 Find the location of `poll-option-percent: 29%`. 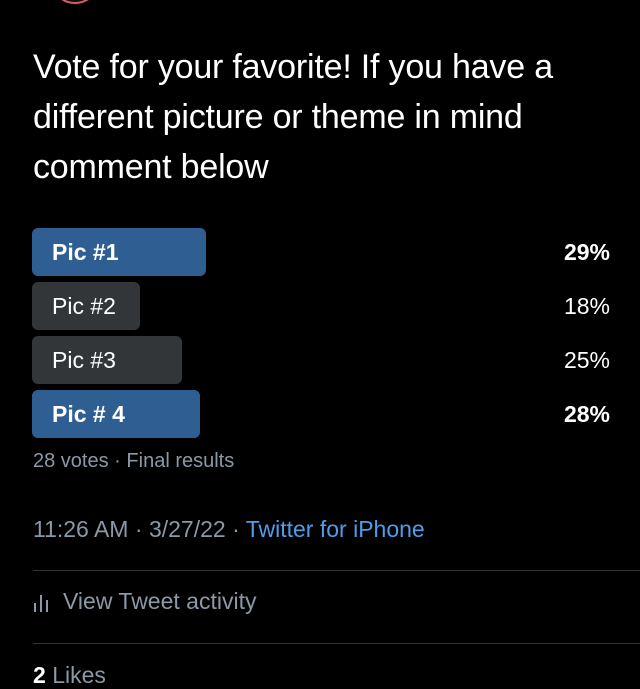

poll-option-percent: 29% is located at coordinates (586, 252).